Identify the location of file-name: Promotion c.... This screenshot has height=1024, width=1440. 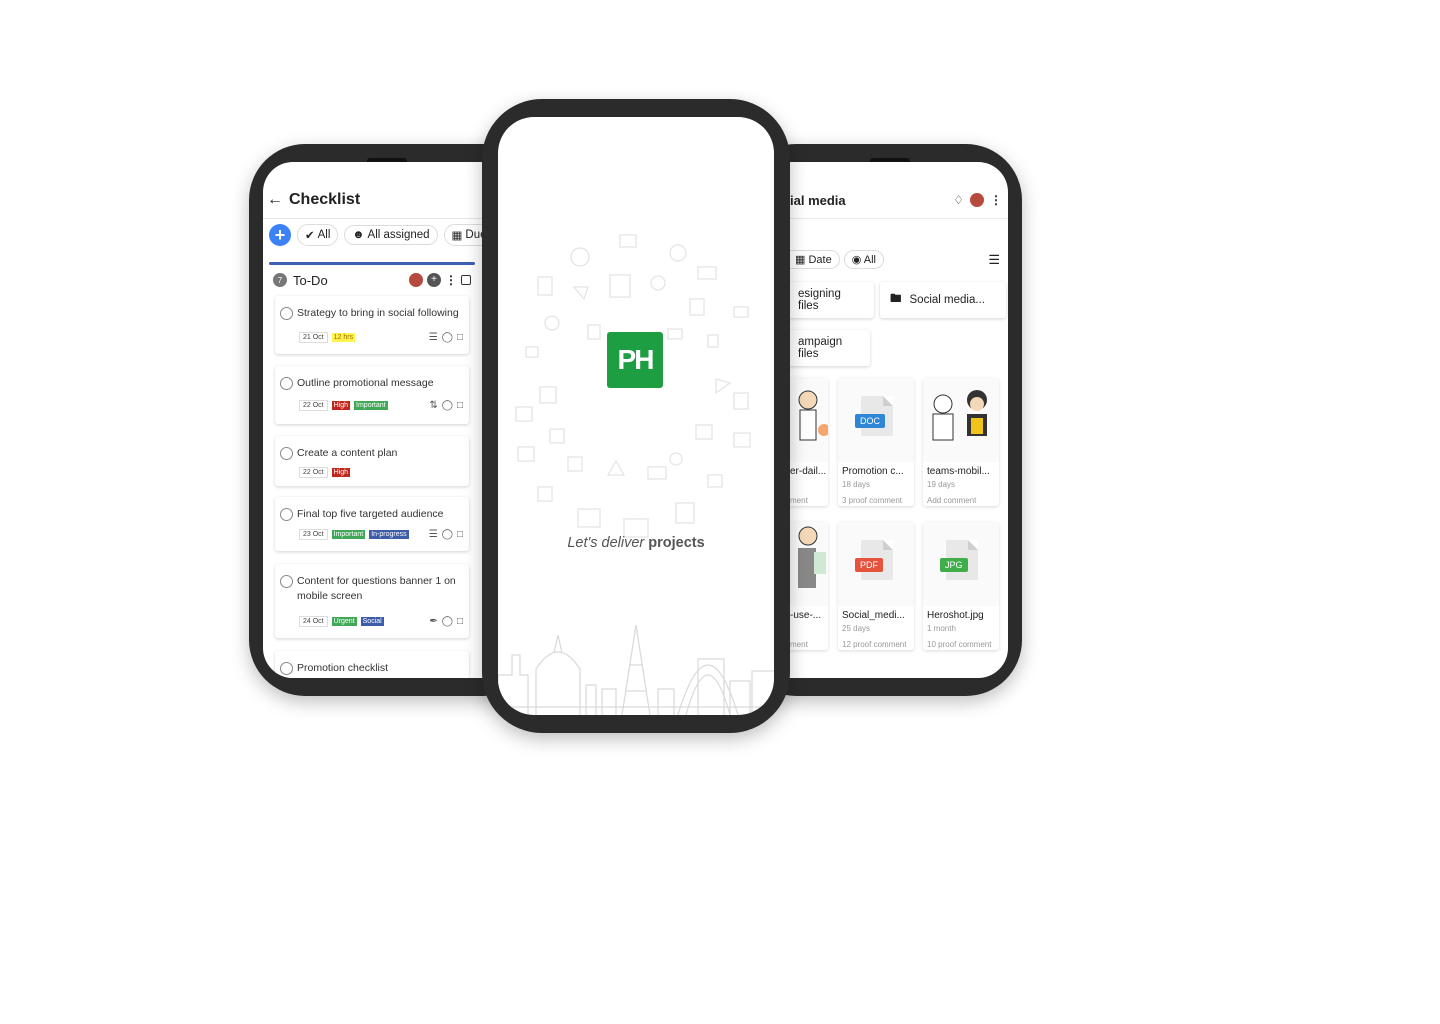
(873, 471).